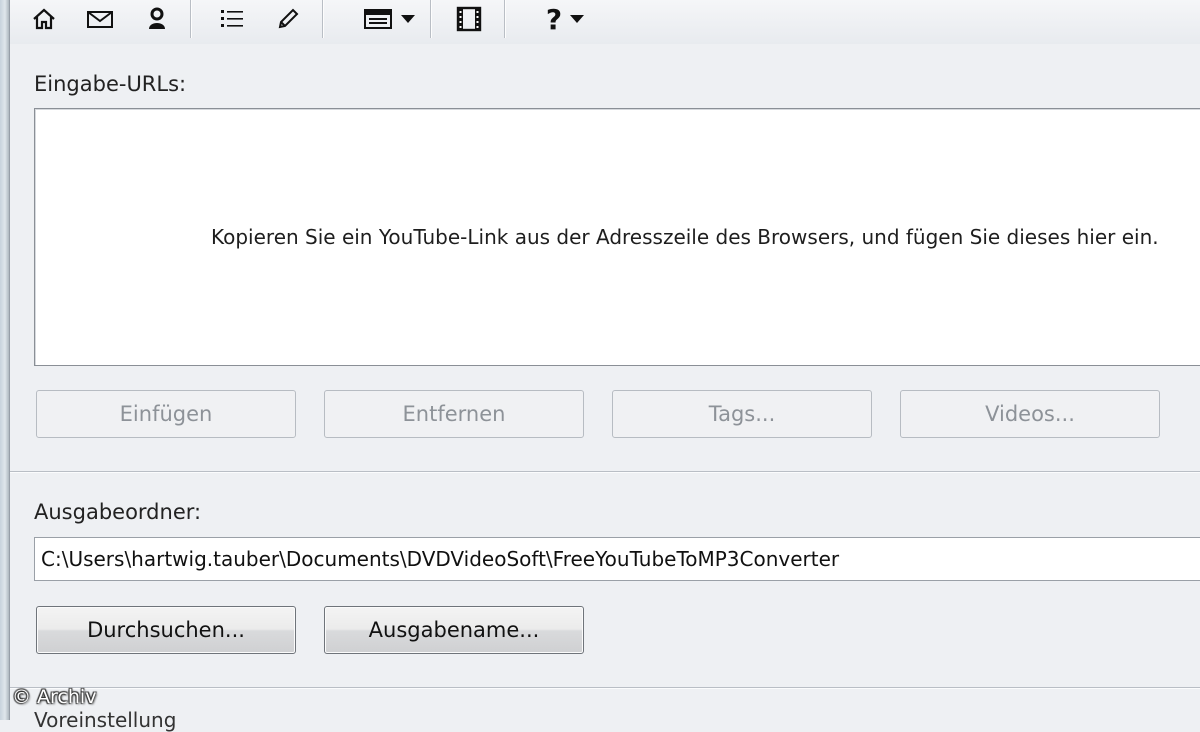  I want to click on film-icon, so click(469, 19).